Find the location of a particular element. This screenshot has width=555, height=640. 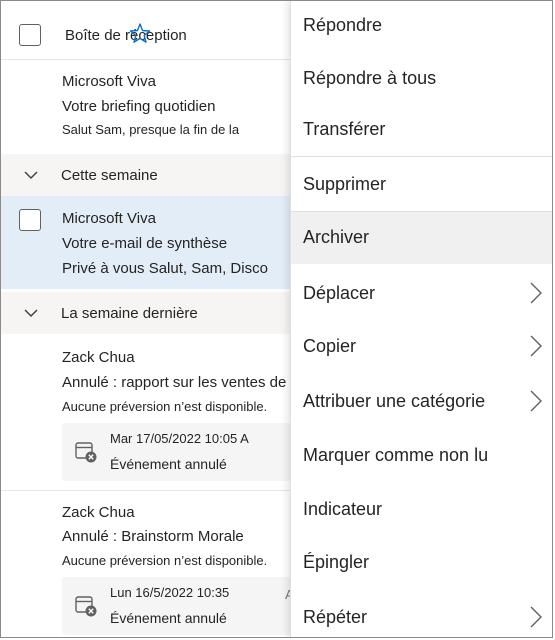

menu-item-label: Supprimer is located at coordinates (345, 184).